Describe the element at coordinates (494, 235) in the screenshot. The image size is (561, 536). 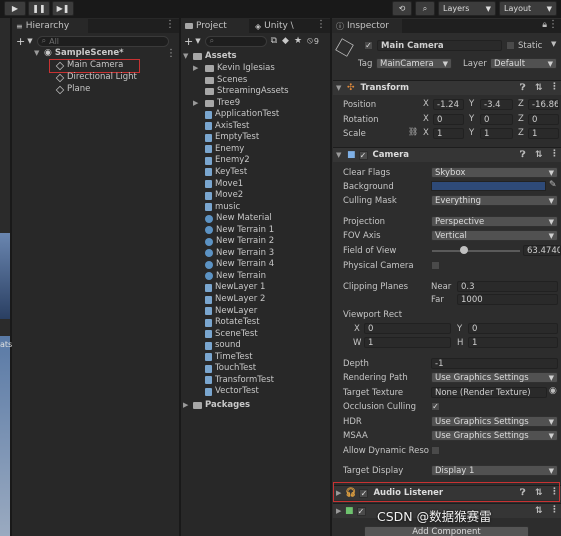
I see `fov-axis-dropdown: Vertical ▼` at that location.